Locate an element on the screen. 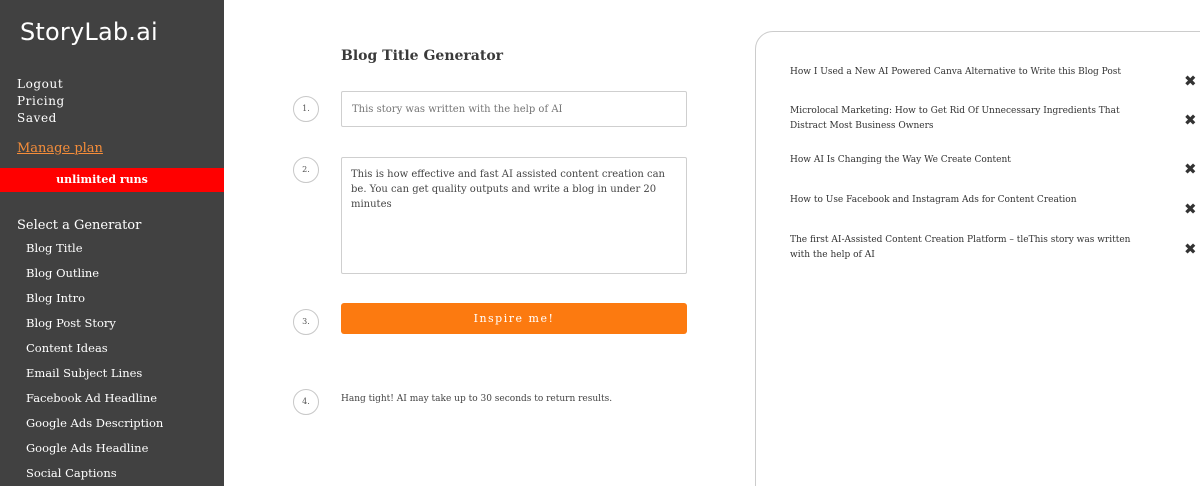 This screenshot has height=486, width=1200. storylab-logo: StoryLab.ai is located at coordinates (89, 32).